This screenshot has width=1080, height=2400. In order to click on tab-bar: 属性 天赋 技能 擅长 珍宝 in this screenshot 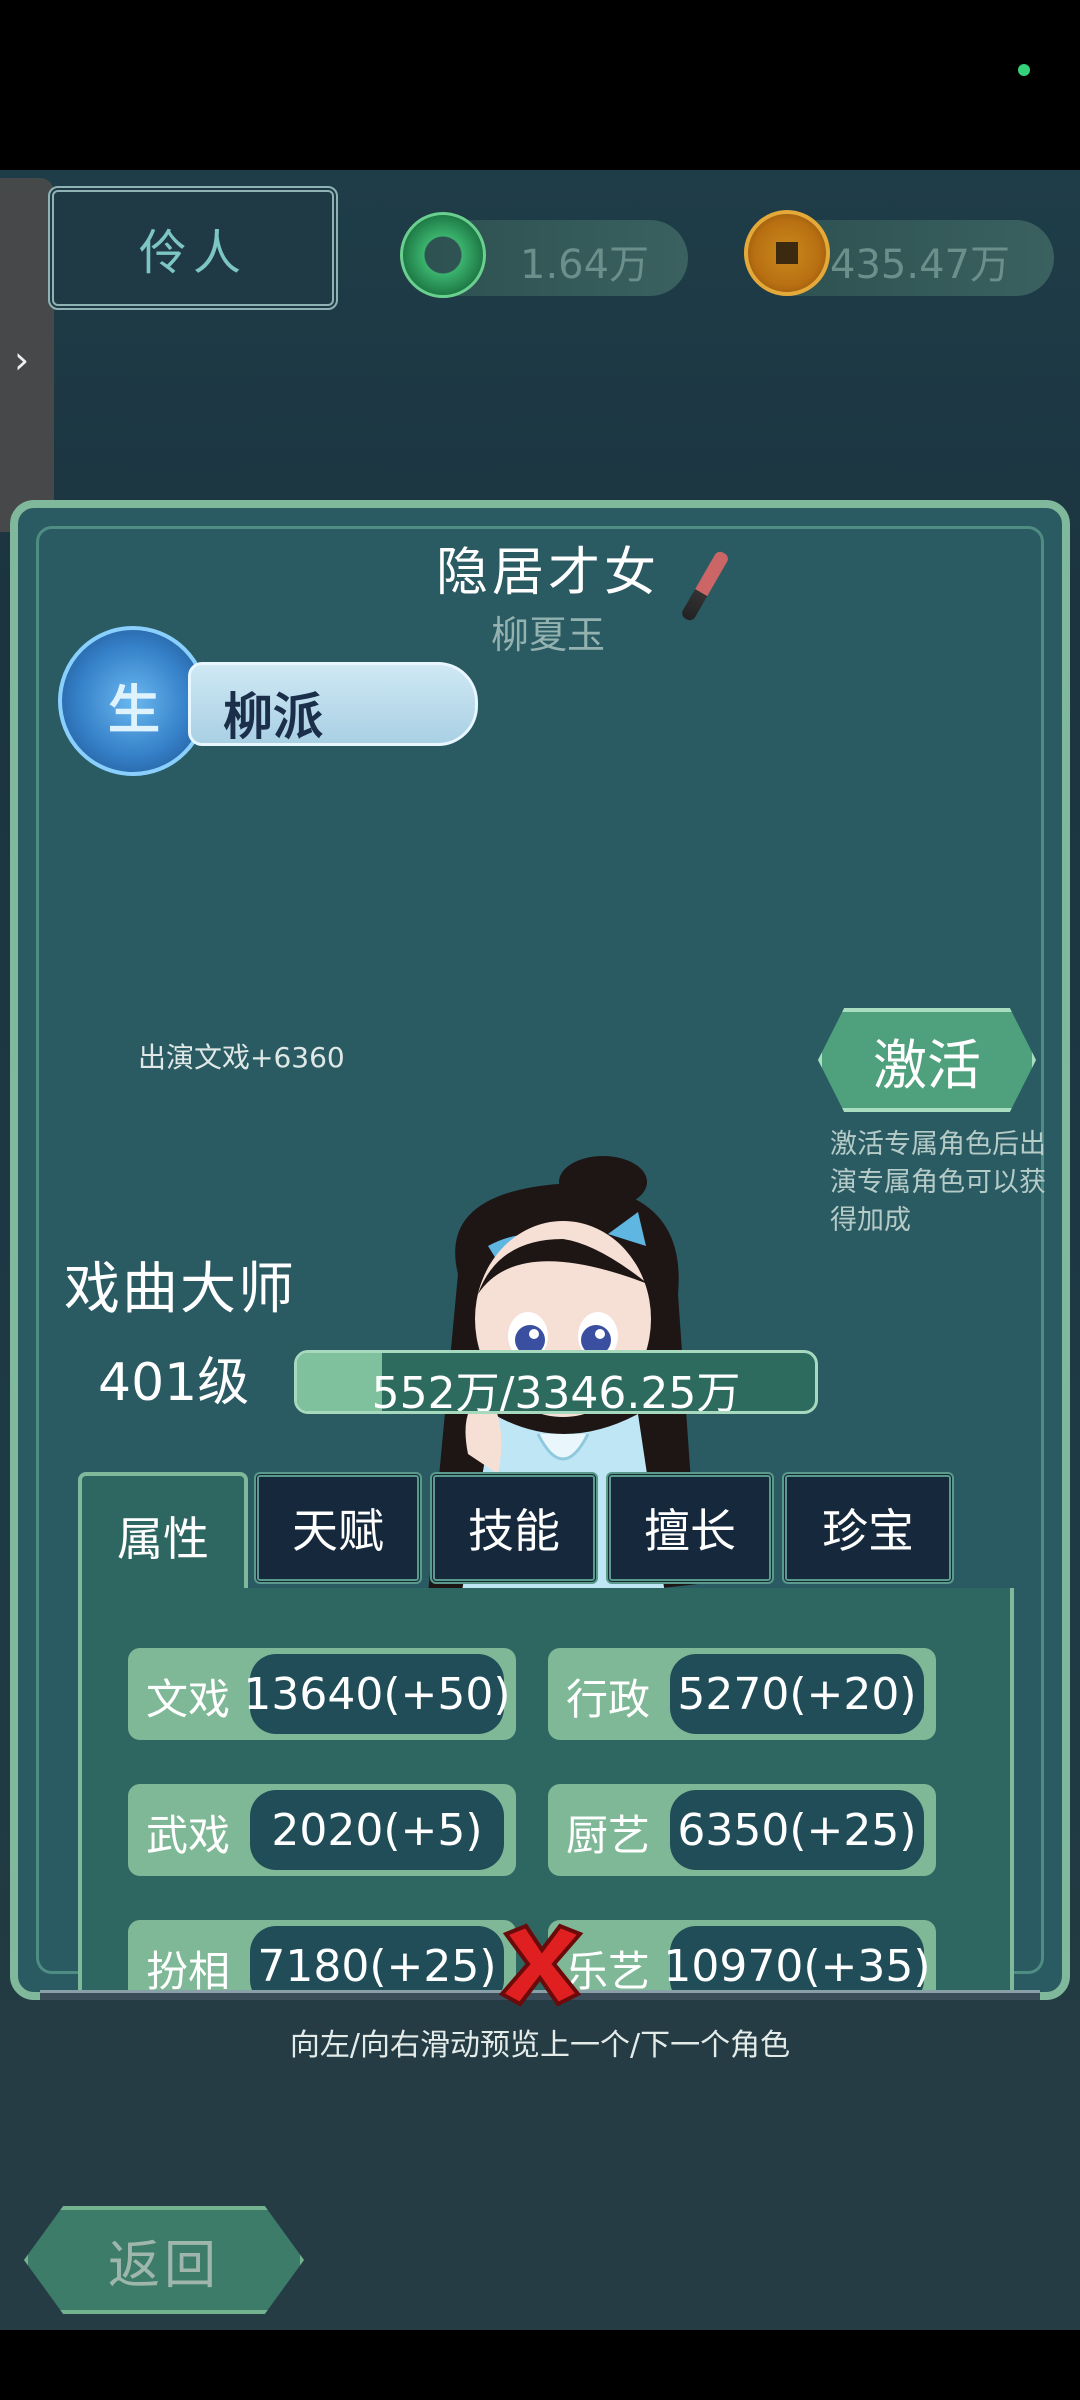, I will do `click(546, 1534)`.